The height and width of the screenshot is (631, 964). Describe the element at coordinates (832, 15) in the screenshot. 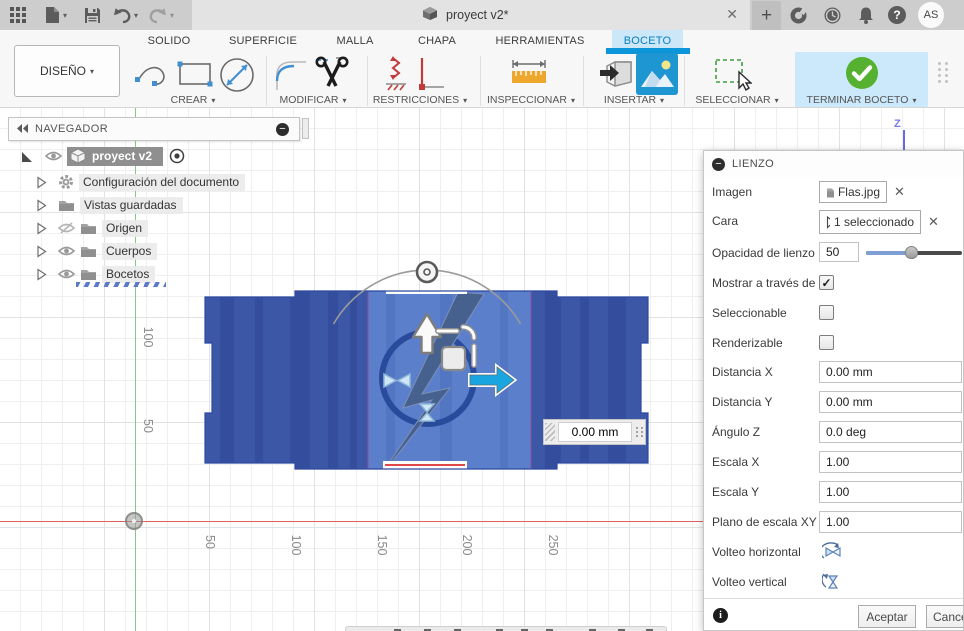

I see `history-clock-icon` at that location.